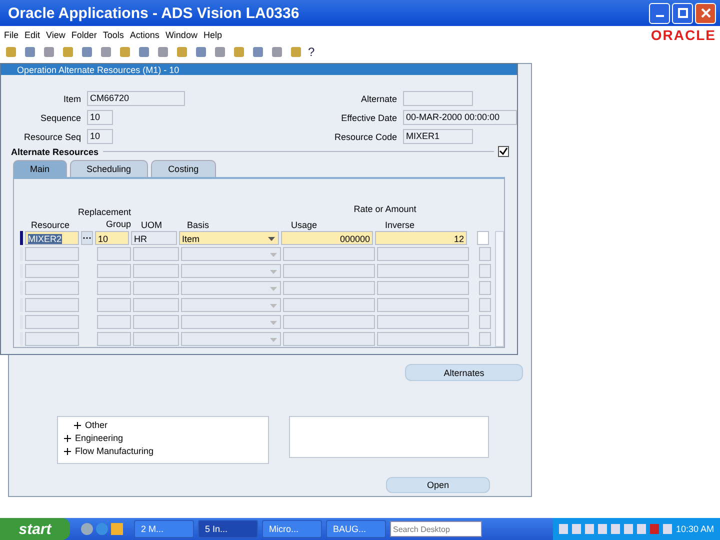 The image size is (720, 540). What do you see at coordinates (229, 238) in the screenshot?
I see `dropdown-field: Item` at bounding box center [229, 238].